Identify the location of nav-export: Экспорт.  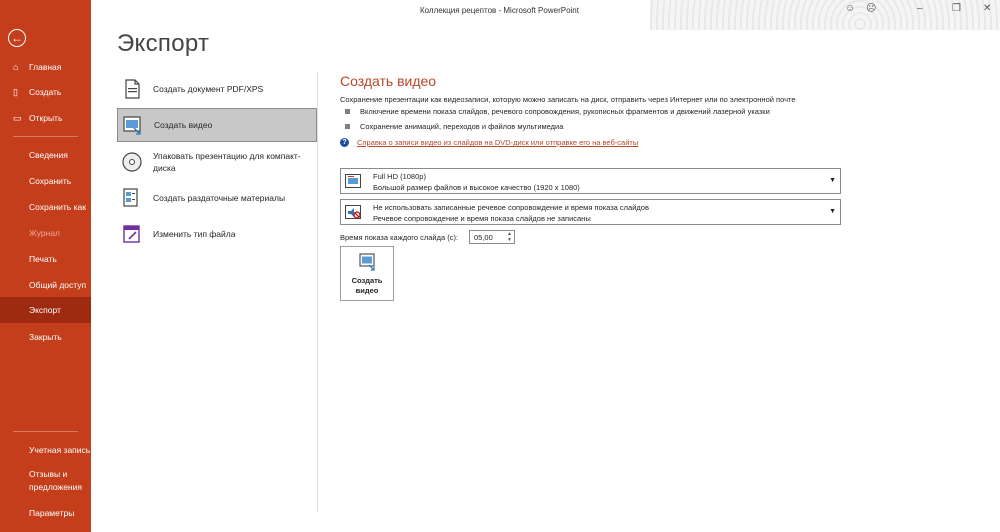
(45, 310).